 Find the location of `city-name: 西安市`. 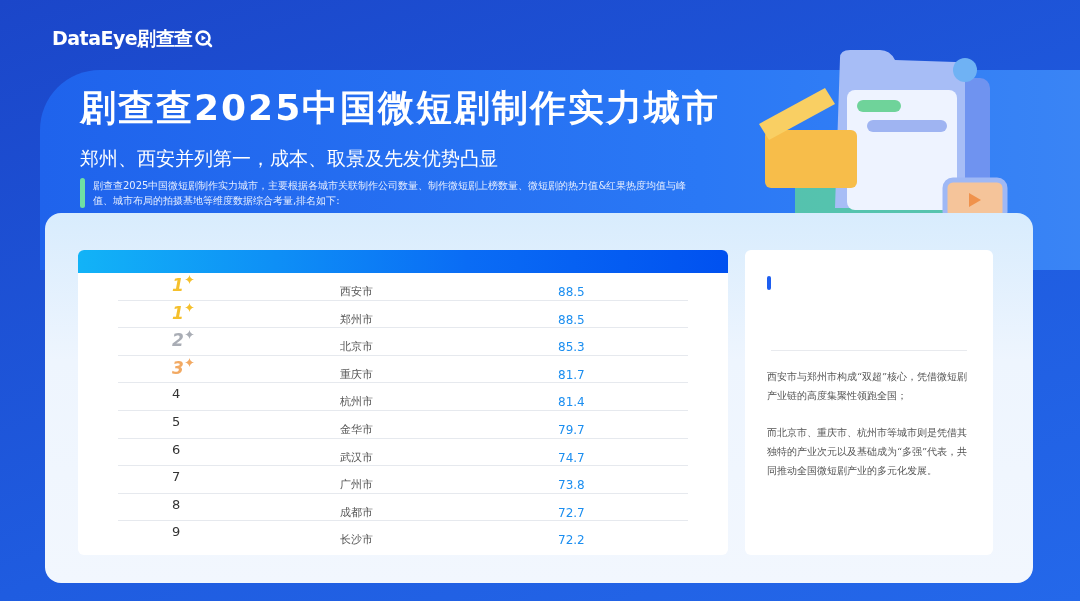

city-name: 西安市 is located at coordinates (357, 291).